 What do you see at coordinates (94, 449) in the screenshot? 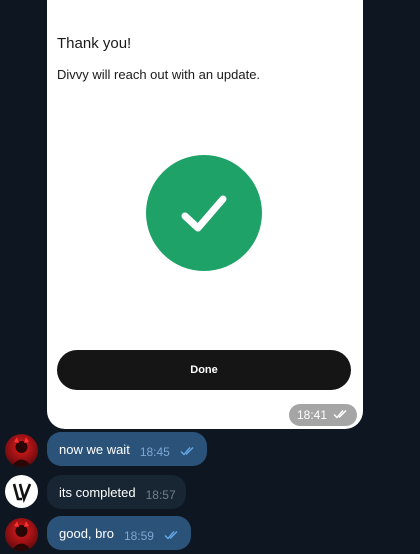
I see `message-text: now we wait` at bounding box center [94, 449].